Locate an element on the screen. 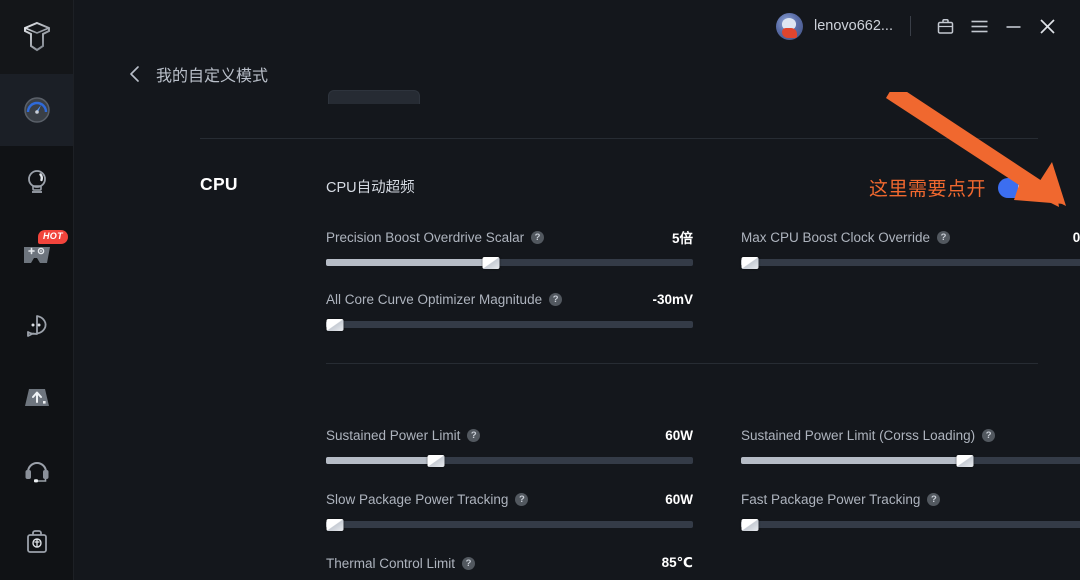  section-divider-top is located at coordinates (619, 138).